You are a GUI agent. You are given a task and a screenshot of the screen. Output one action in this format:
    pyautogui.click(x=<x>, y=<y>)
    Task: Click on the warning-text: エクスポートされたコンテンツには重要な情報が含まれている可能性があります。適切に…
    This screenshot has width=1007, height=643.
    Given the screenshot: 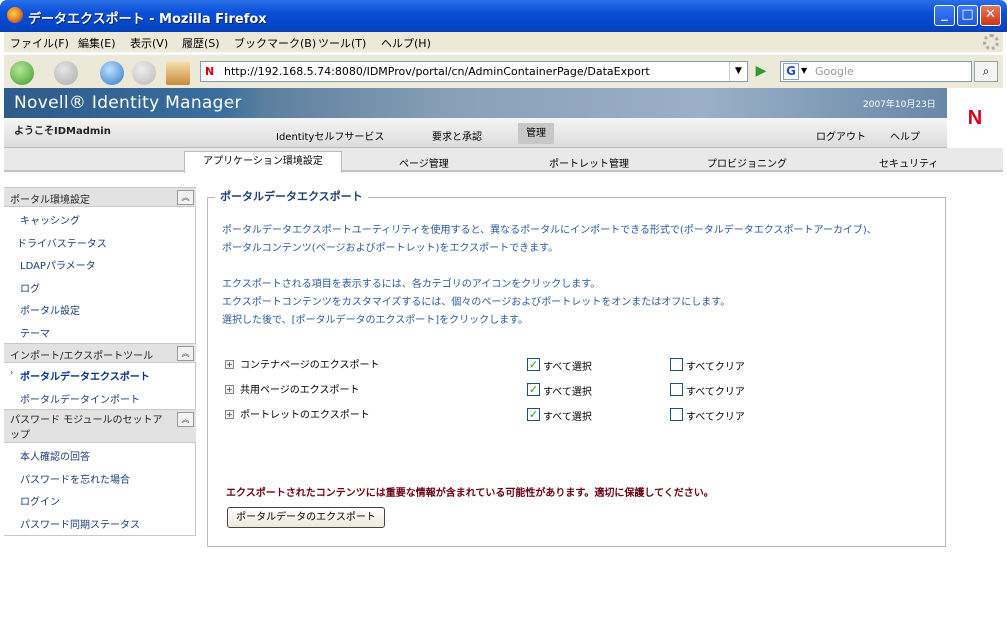 What is the action you would take?
    pyautogui.click(x=470, y=493)
    